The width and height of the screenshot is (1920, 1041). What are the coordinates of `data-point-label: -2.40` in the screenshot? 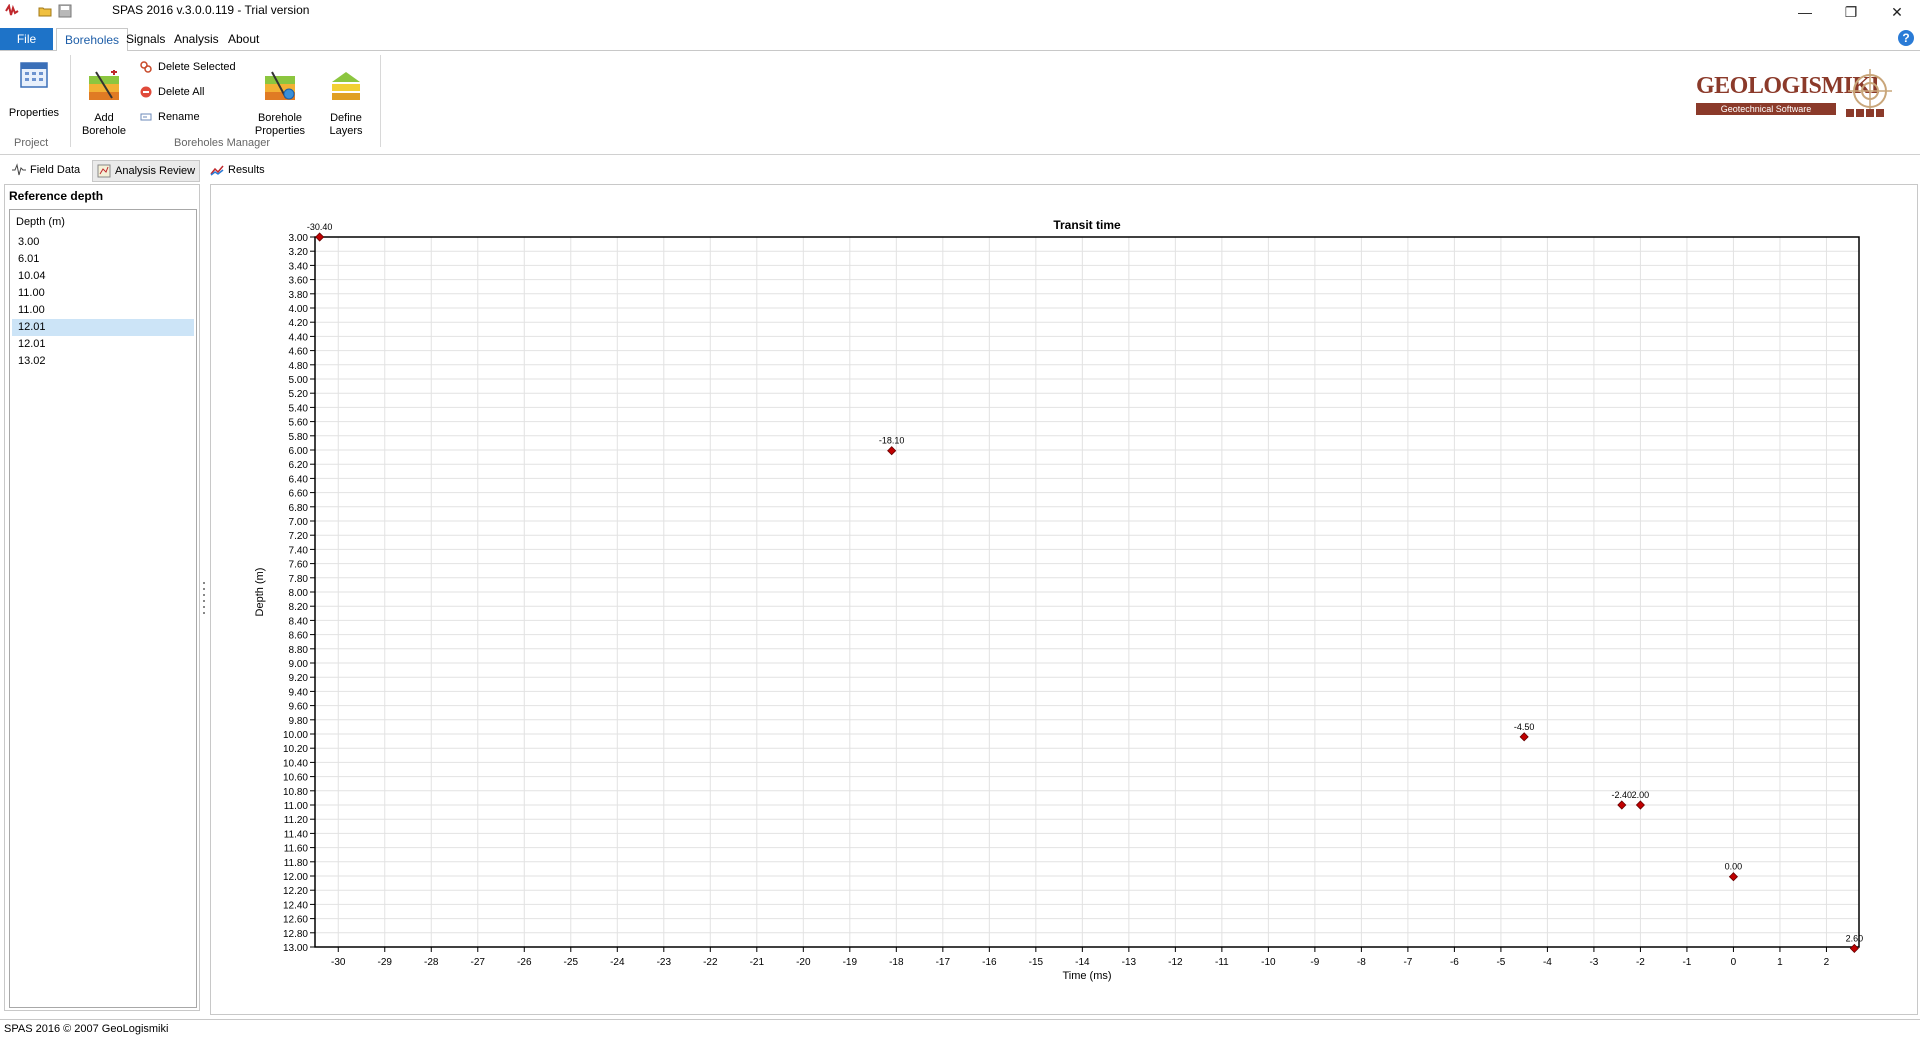 It's located at (1622, 795).